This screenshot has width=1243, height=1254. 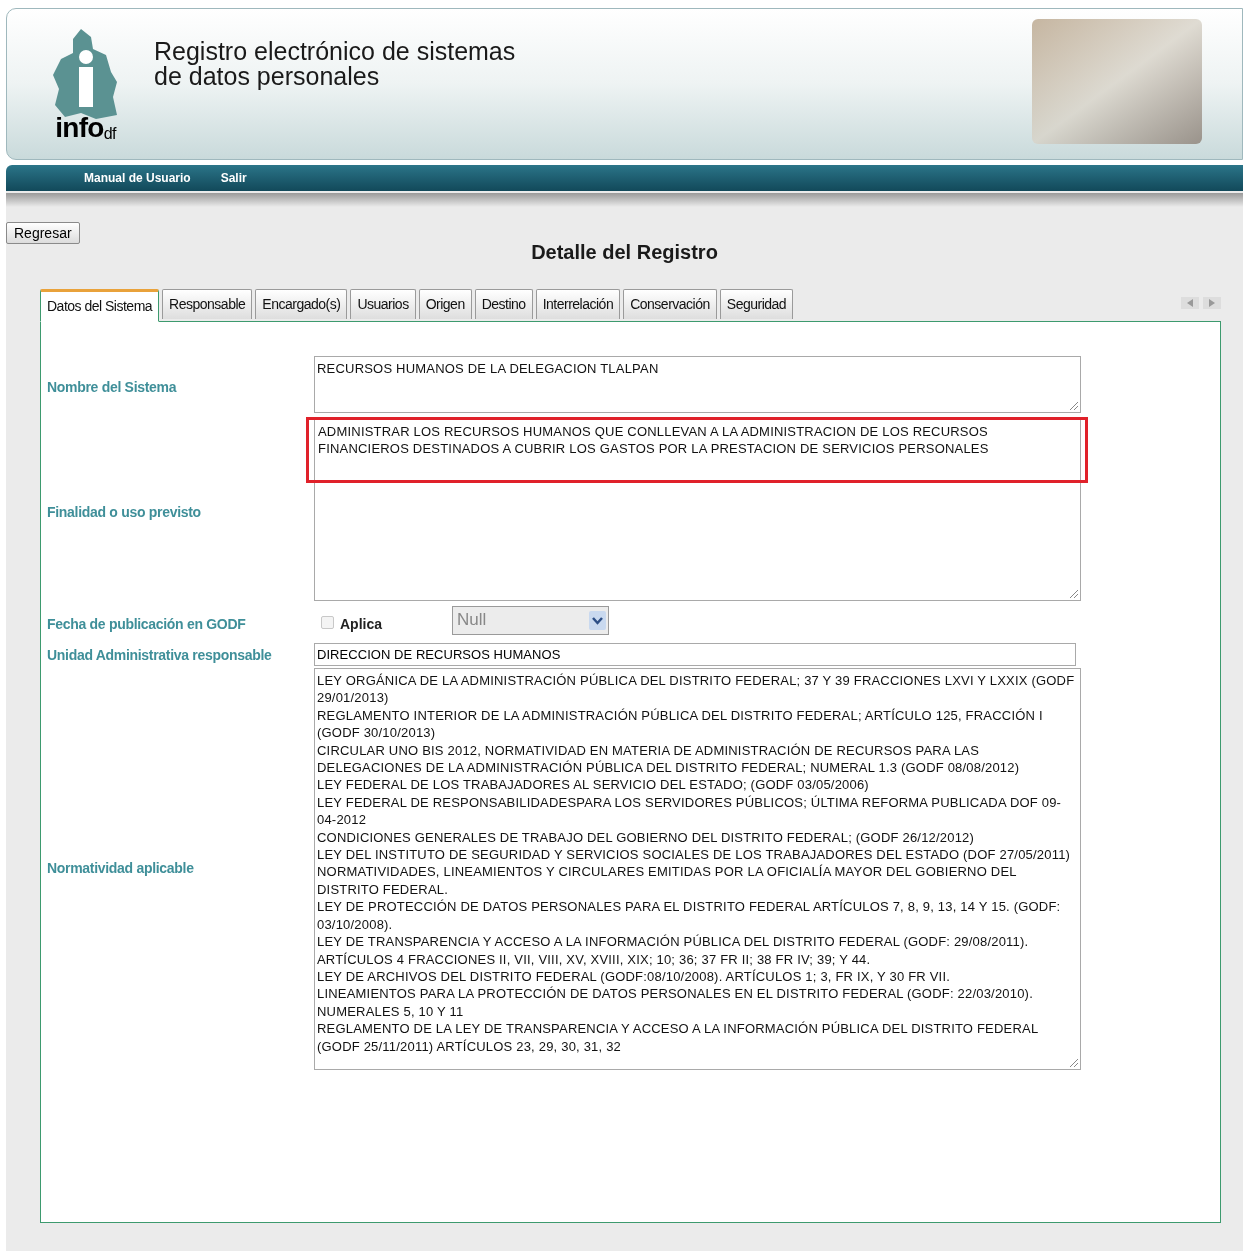 What do you see at coordinates (100, 305) in the screenshot?
I see `tab: Datos del Sistema` at bounding box center [100, 305].